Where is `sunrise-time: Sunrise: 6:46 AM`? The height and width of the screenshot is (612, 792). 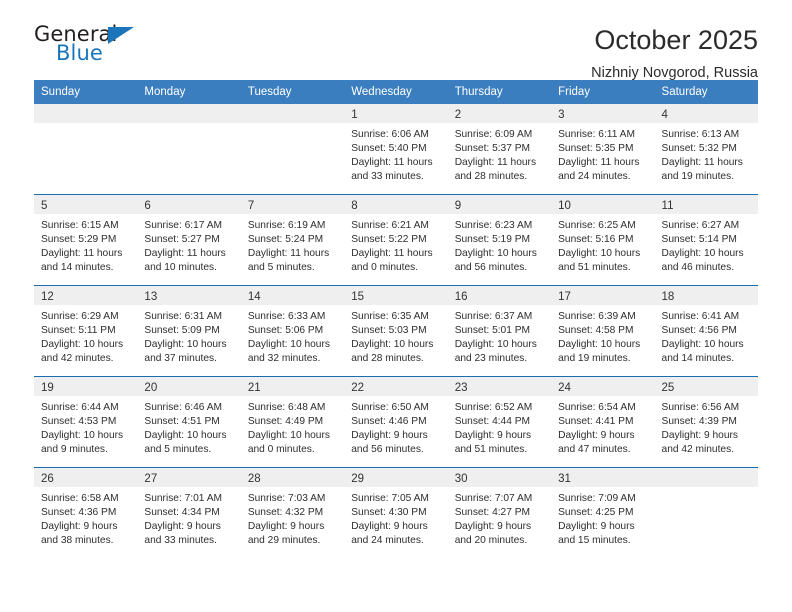
sunrise-time: Sunrise: 6:46 AM is located at coordinates (183, 407).